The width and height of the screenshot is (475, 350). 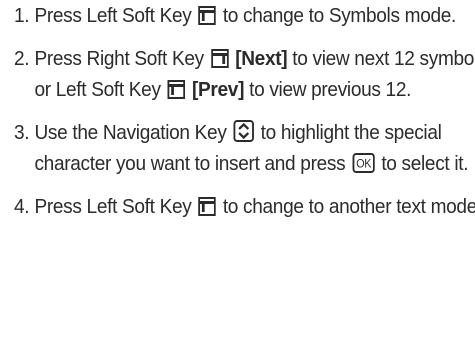 I want to click on ok-key-label: OK, so click(x=364, y=164).